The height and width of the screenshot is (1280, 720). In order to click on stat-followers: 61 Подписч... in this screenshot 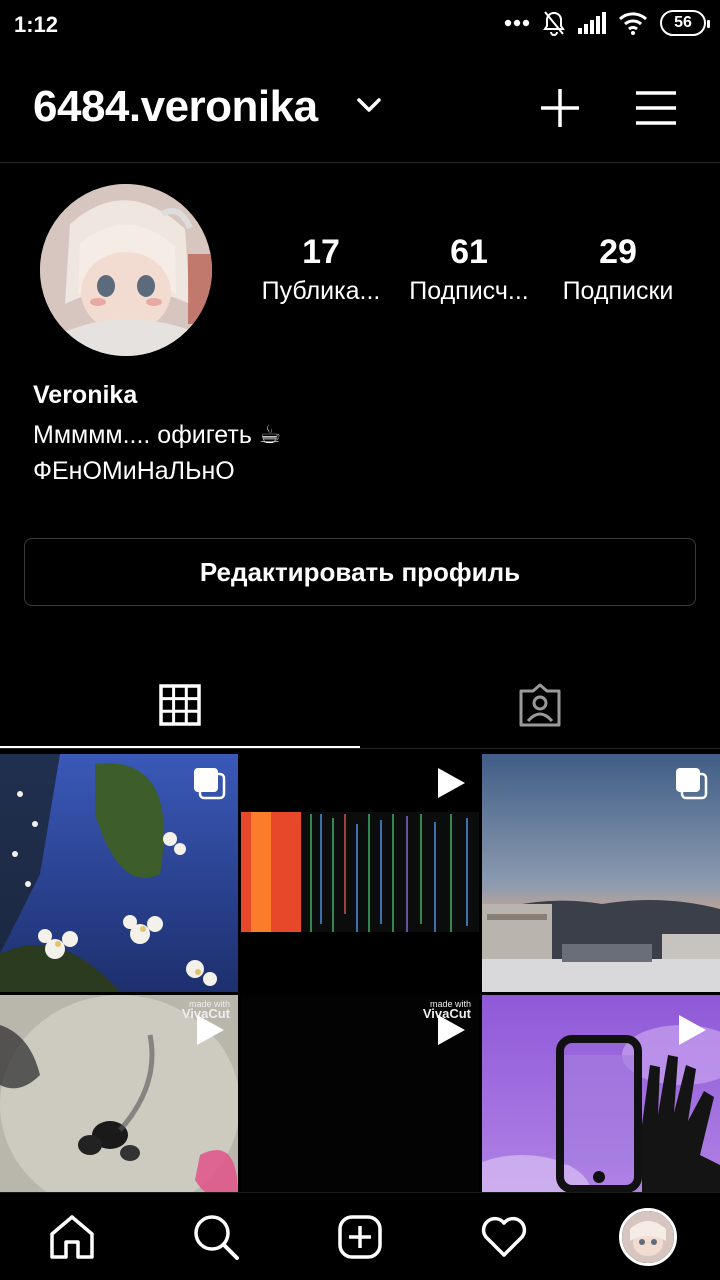, I will do `click(469, 269)`.